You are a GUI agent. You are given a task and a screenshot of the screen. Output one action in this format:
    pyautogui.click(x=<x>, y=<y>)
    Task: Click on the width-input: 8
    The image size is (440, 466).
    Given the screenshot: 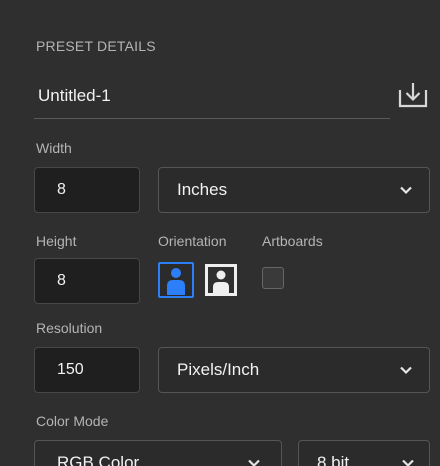 What is the action you would take?
    pyautogui.click(x=87, y=190)
    